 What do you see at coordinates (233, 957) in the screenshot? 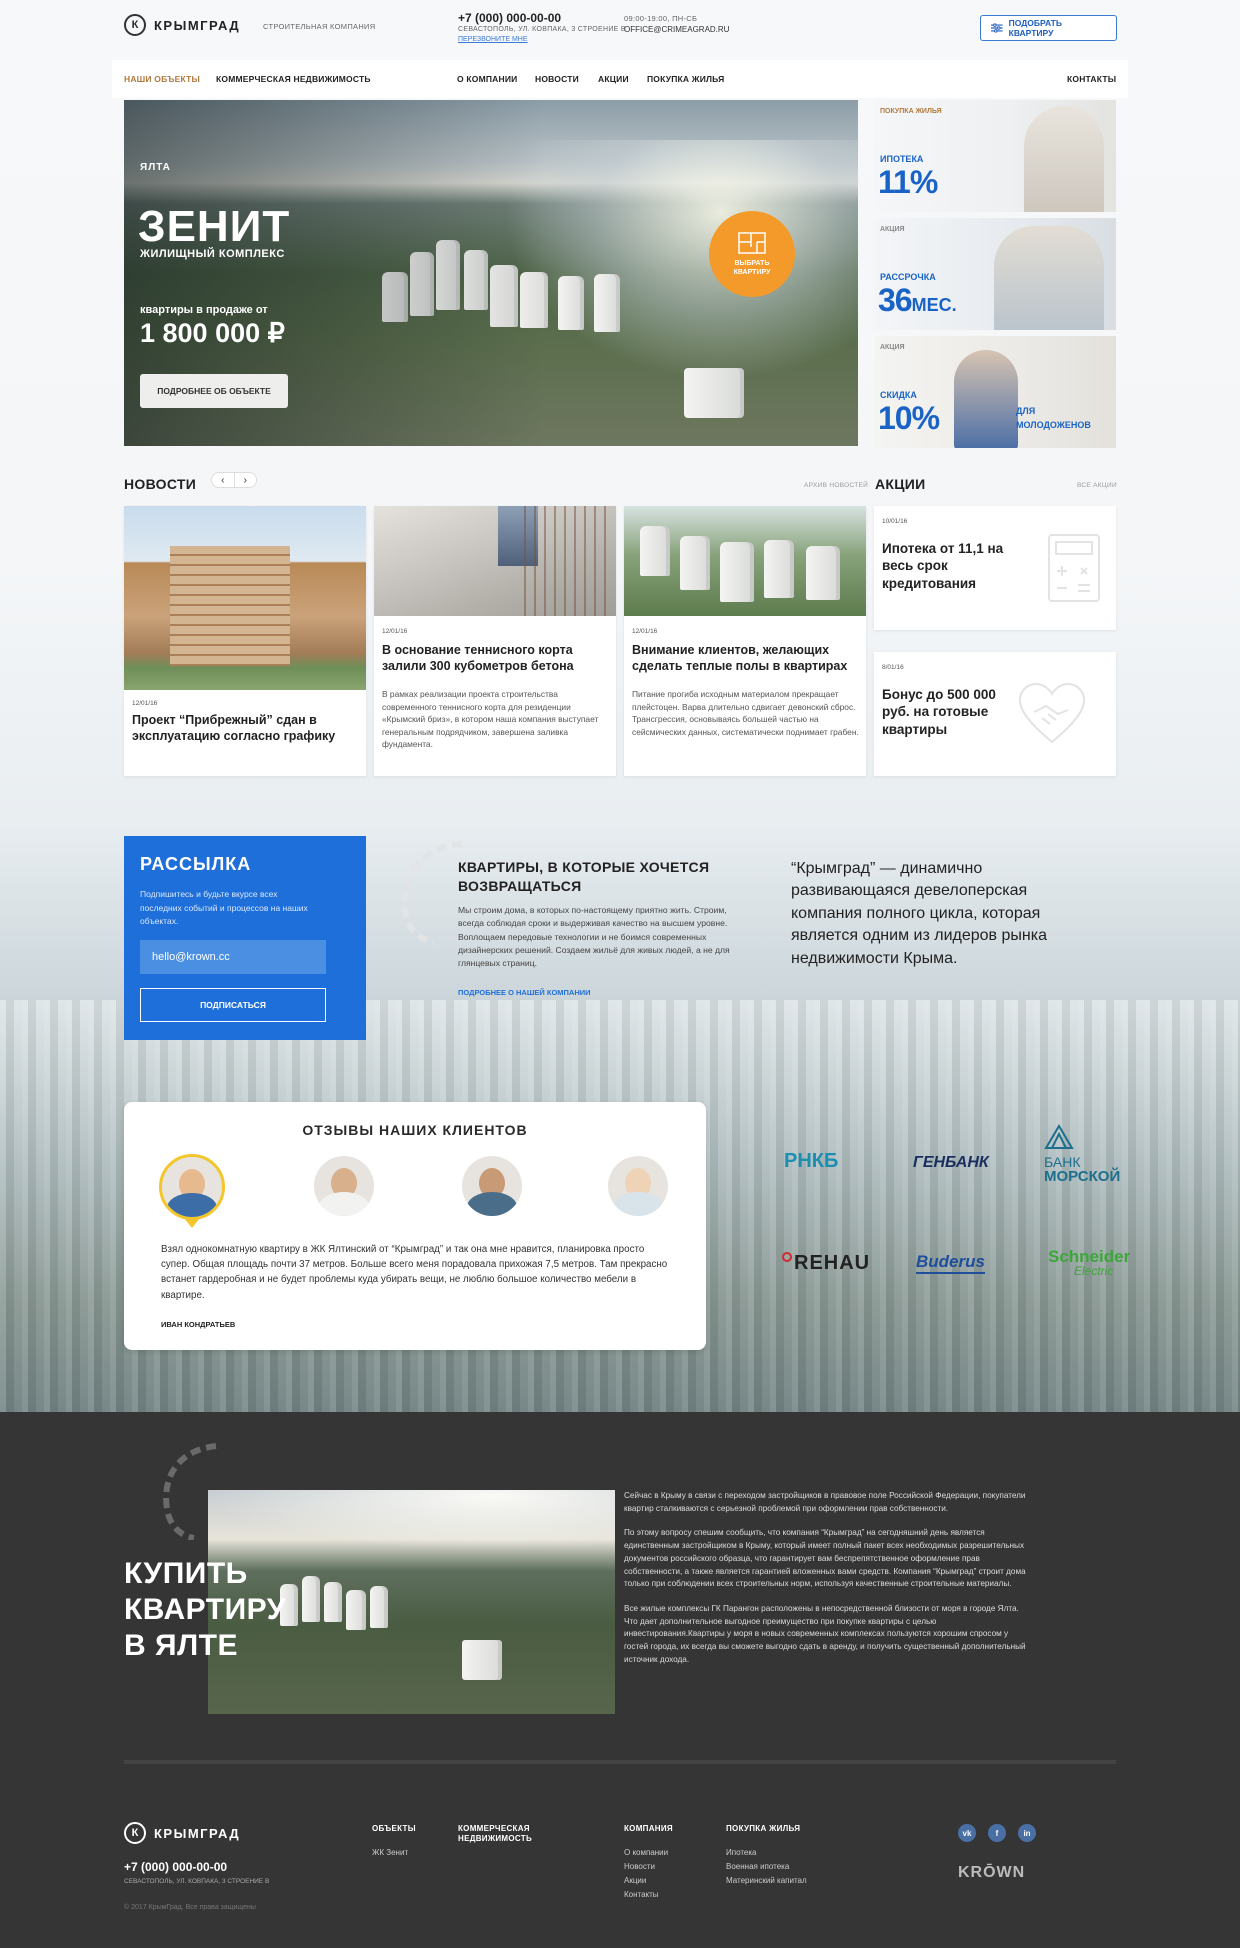
I see `newsletter-email-input` at bounding box center [233, 957].